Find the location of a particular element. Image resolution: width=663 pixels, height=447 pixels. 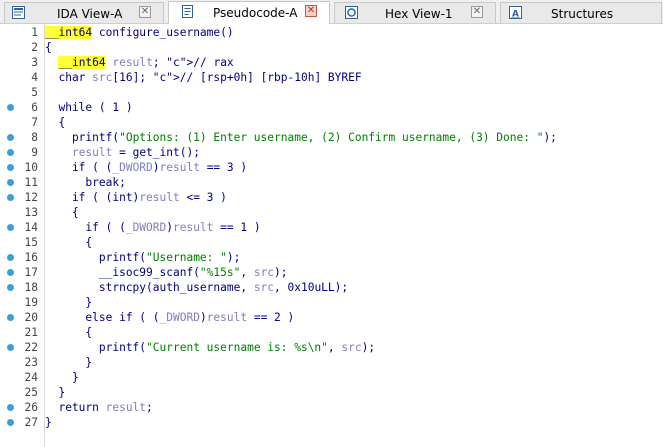

line-number: 3 is located at coordinates (34, 62).